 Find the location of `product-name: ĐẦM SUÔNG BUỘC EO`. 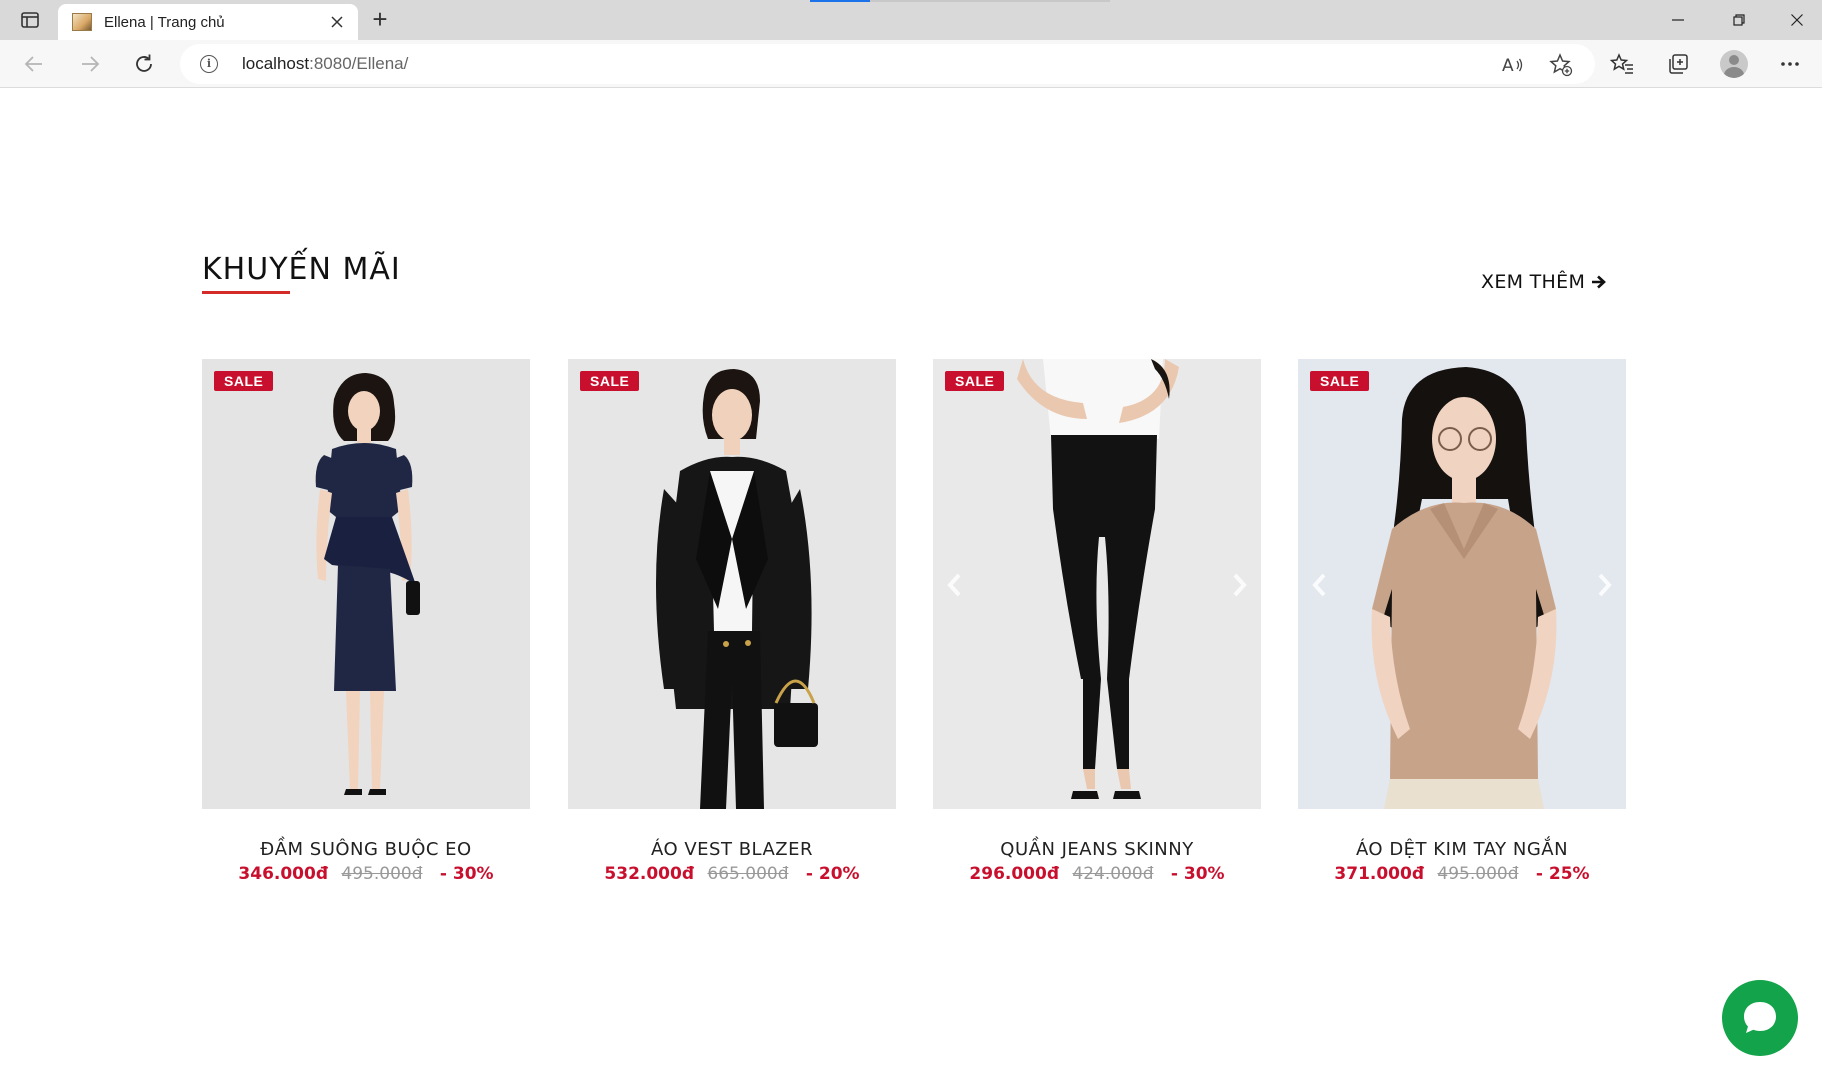

product-name: ĐẦM SUÔNG BUỘC EO is located at coordinates (366, 849).